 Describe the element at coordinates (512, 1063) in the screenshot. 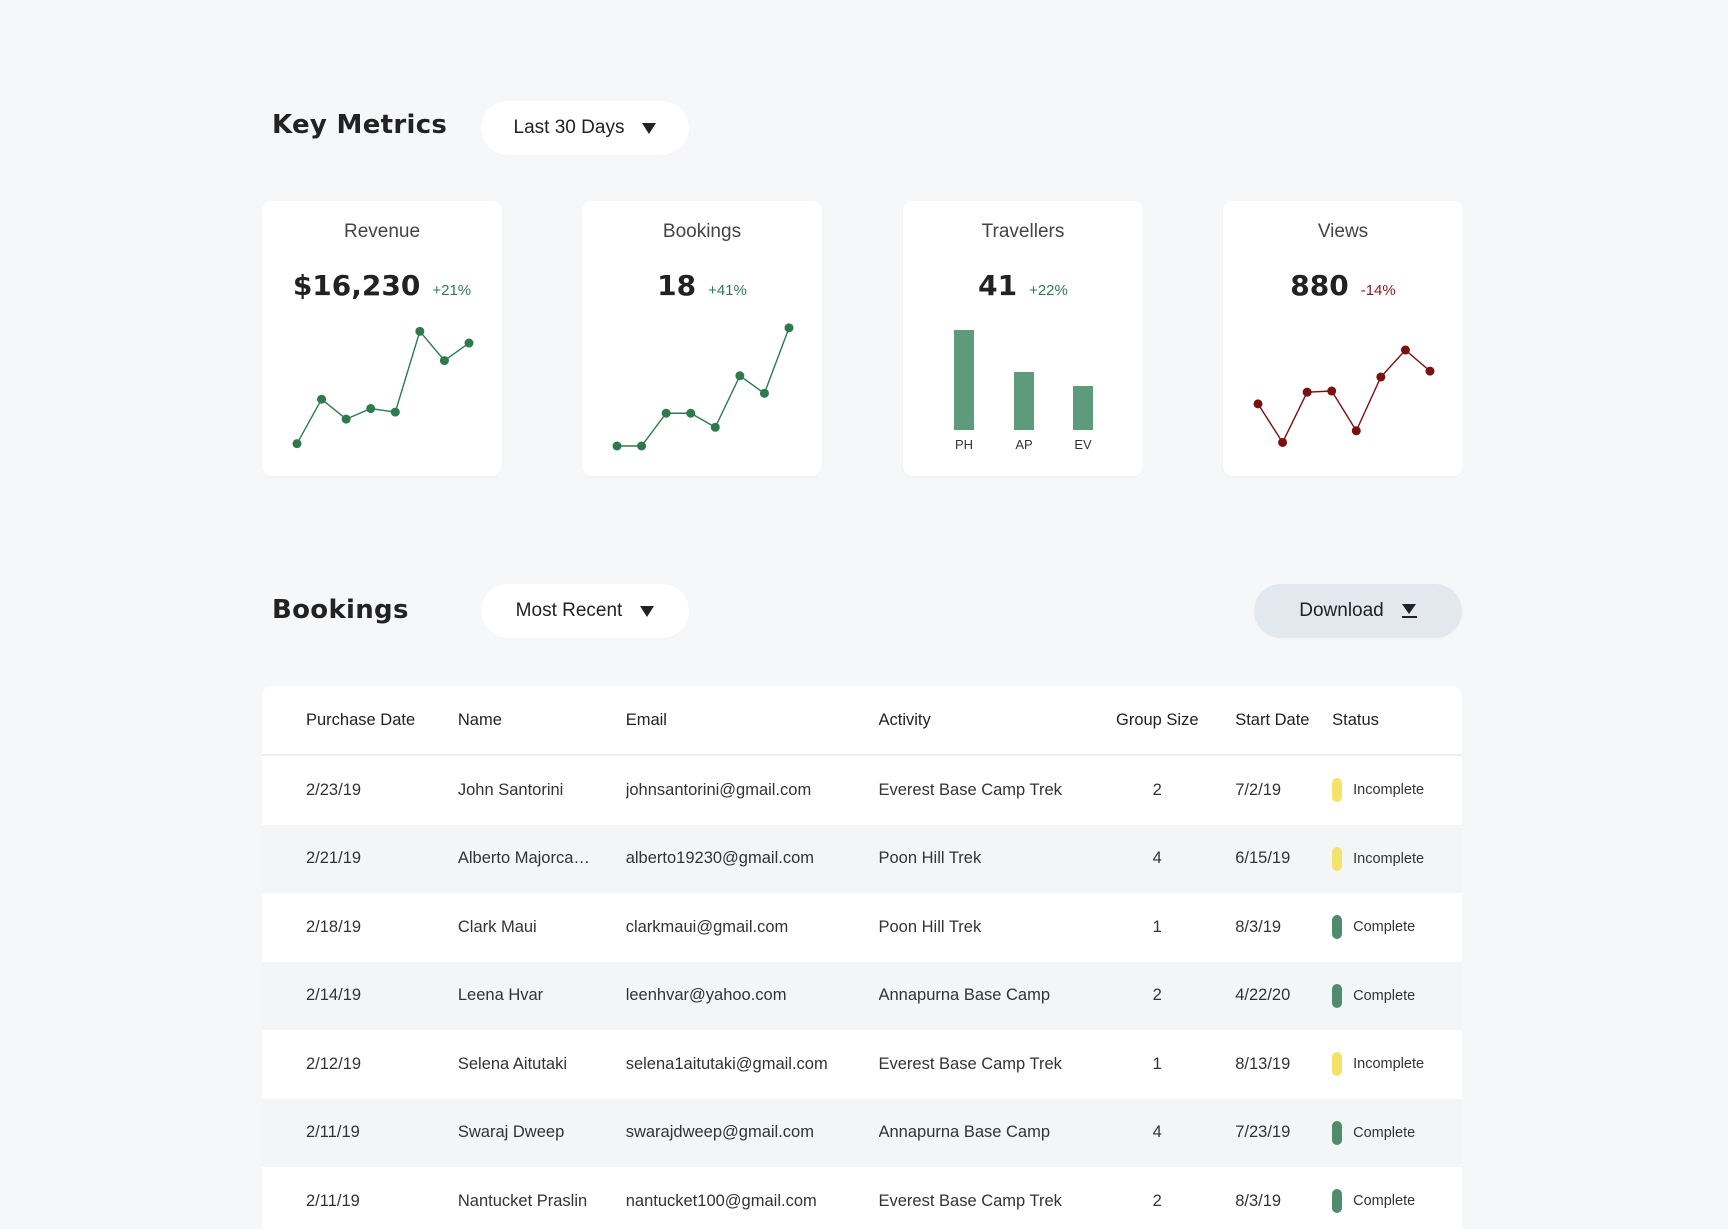

I see `name-cell: Selena Aitutaki` at that location.